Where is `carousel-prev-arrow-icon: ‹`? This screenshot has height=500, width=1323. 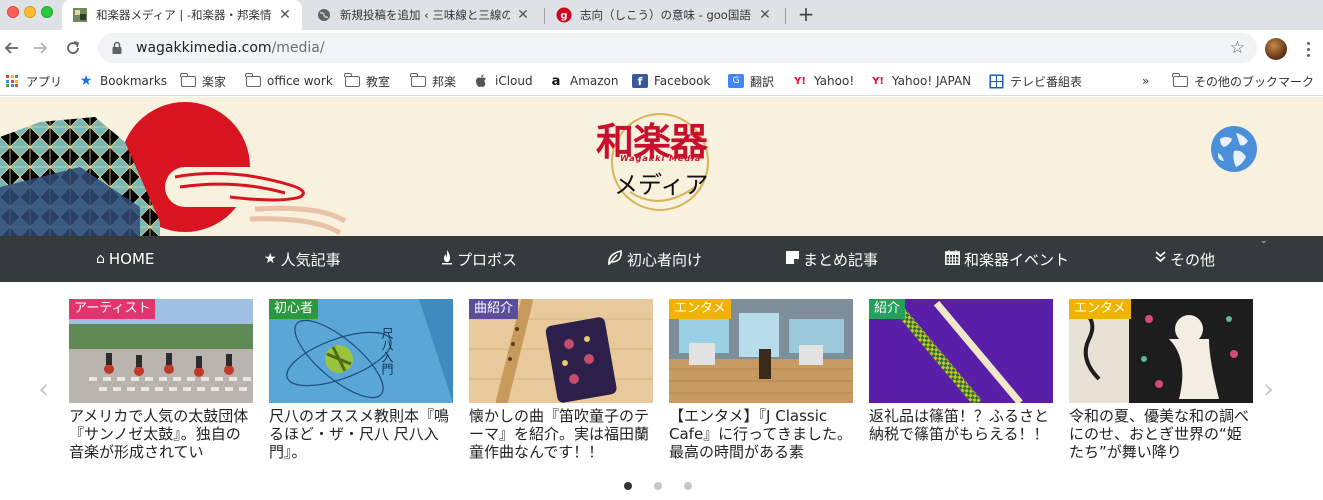 carousel-prev-arrow-icon: ‹ is located at coordinates (43, 388).